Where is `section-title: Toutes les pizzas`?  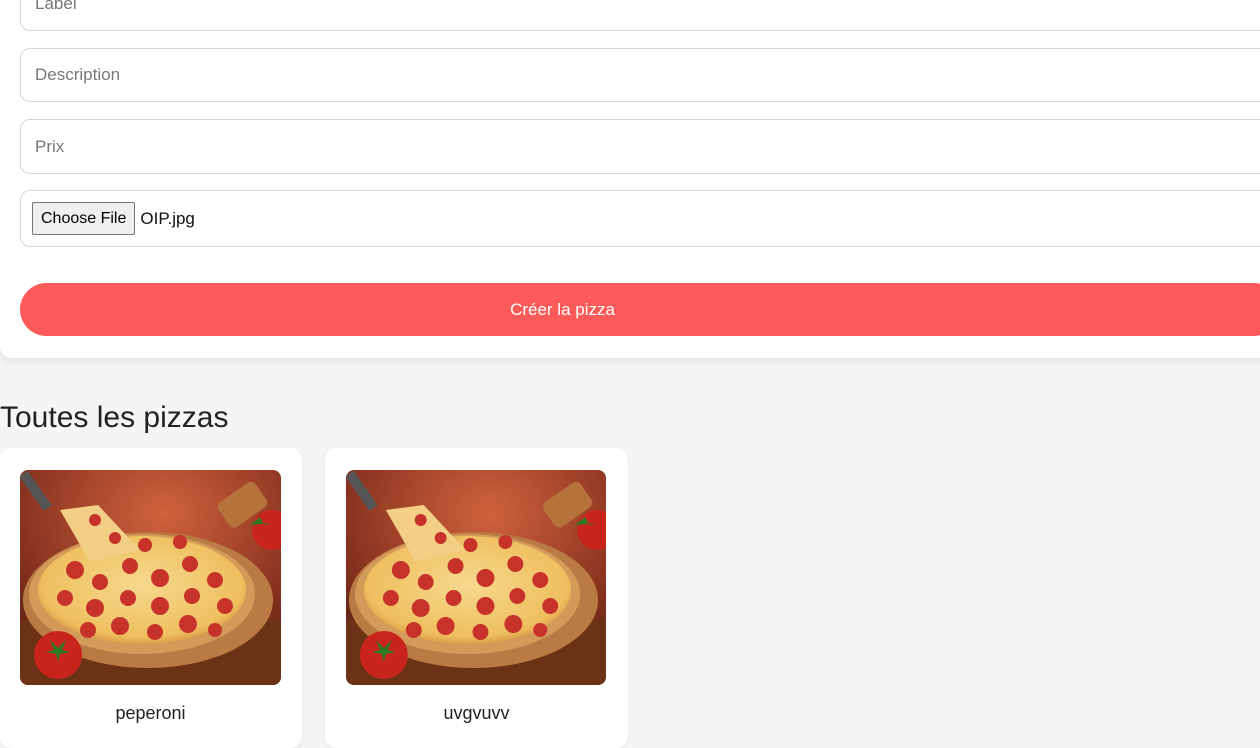
section-title: Toutes les pizzas is located at coordinates (114, 417).